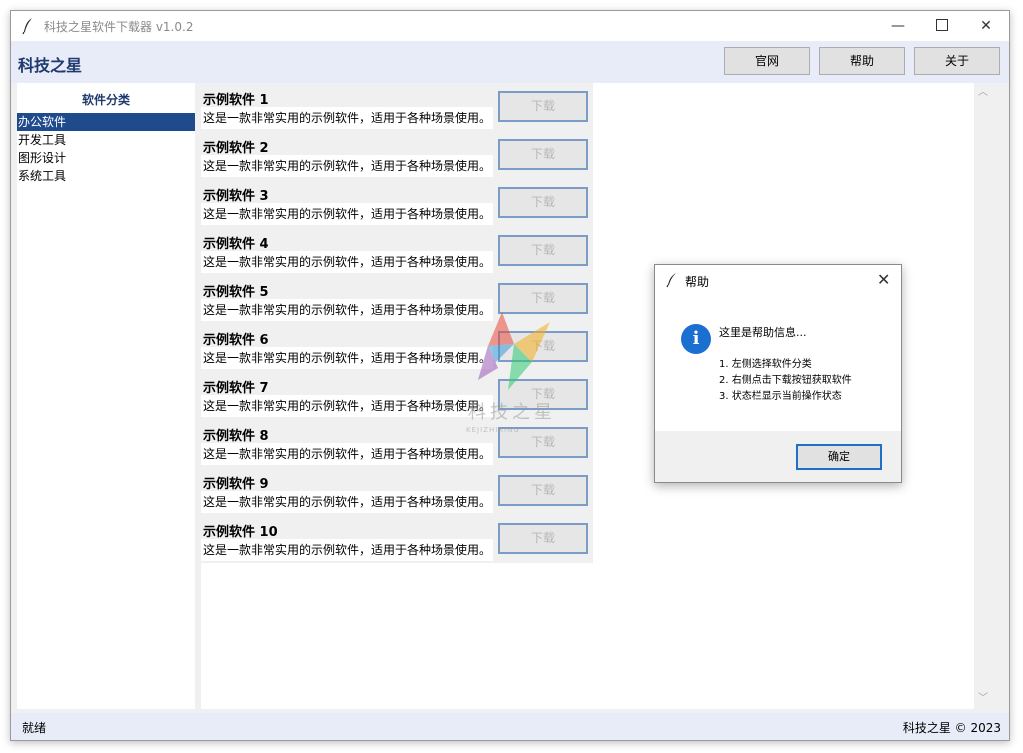 This screenshot has width=1023, height=753. What do you see at coordinates (510, 26) in the screenshot?
I see `title-bar: 科技之星软件下载器 v1.0.2 — ✕` at bounding box center [510, 26].